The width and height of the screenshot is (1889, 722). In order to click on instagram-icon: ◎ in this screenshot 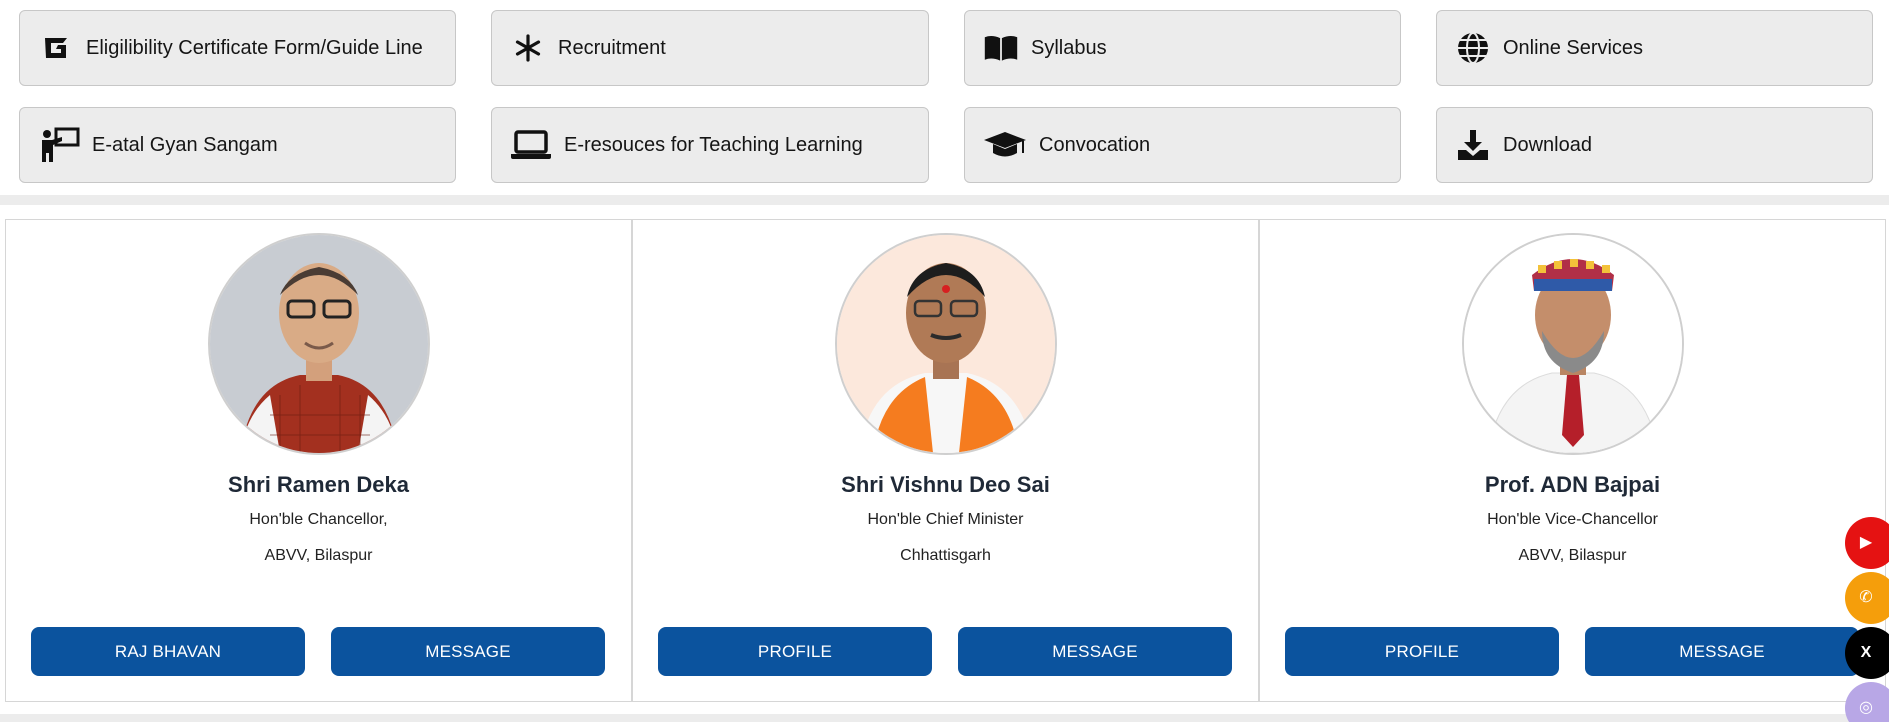, I will do `click(1866, 707)`.